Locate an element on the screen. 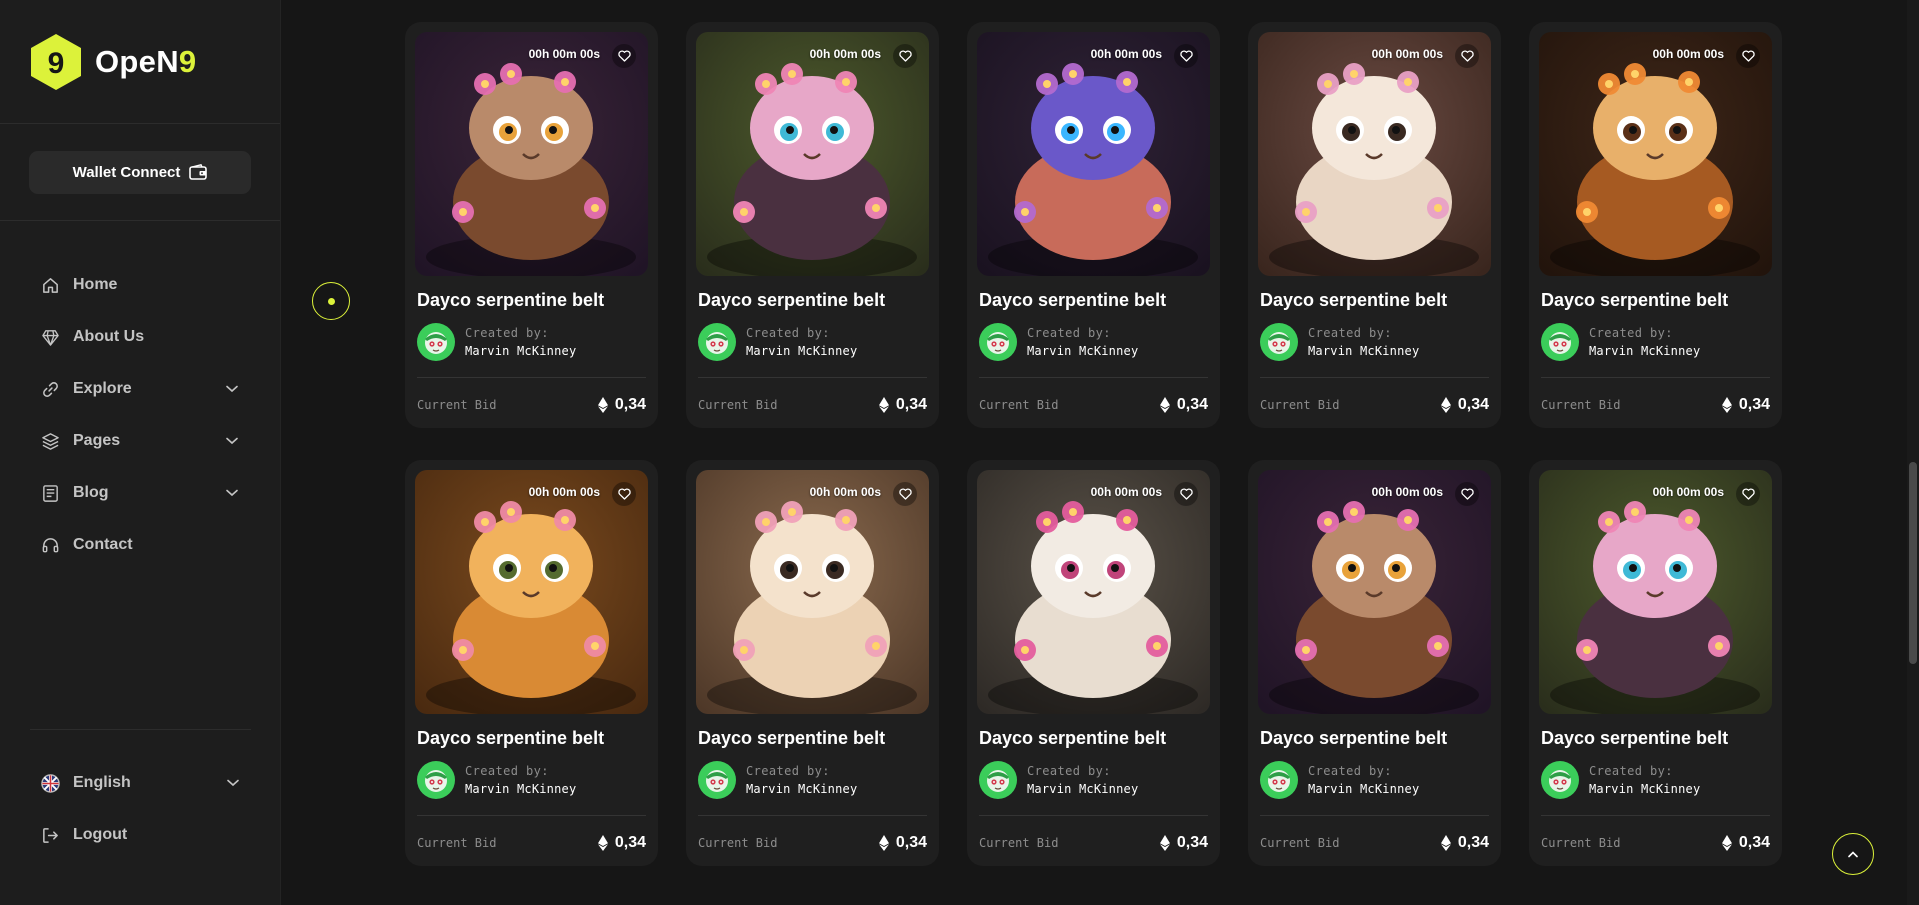 The width and height of the screenshot is (1919, 905). back-to-top-button is located at coordinates (1853, 854).